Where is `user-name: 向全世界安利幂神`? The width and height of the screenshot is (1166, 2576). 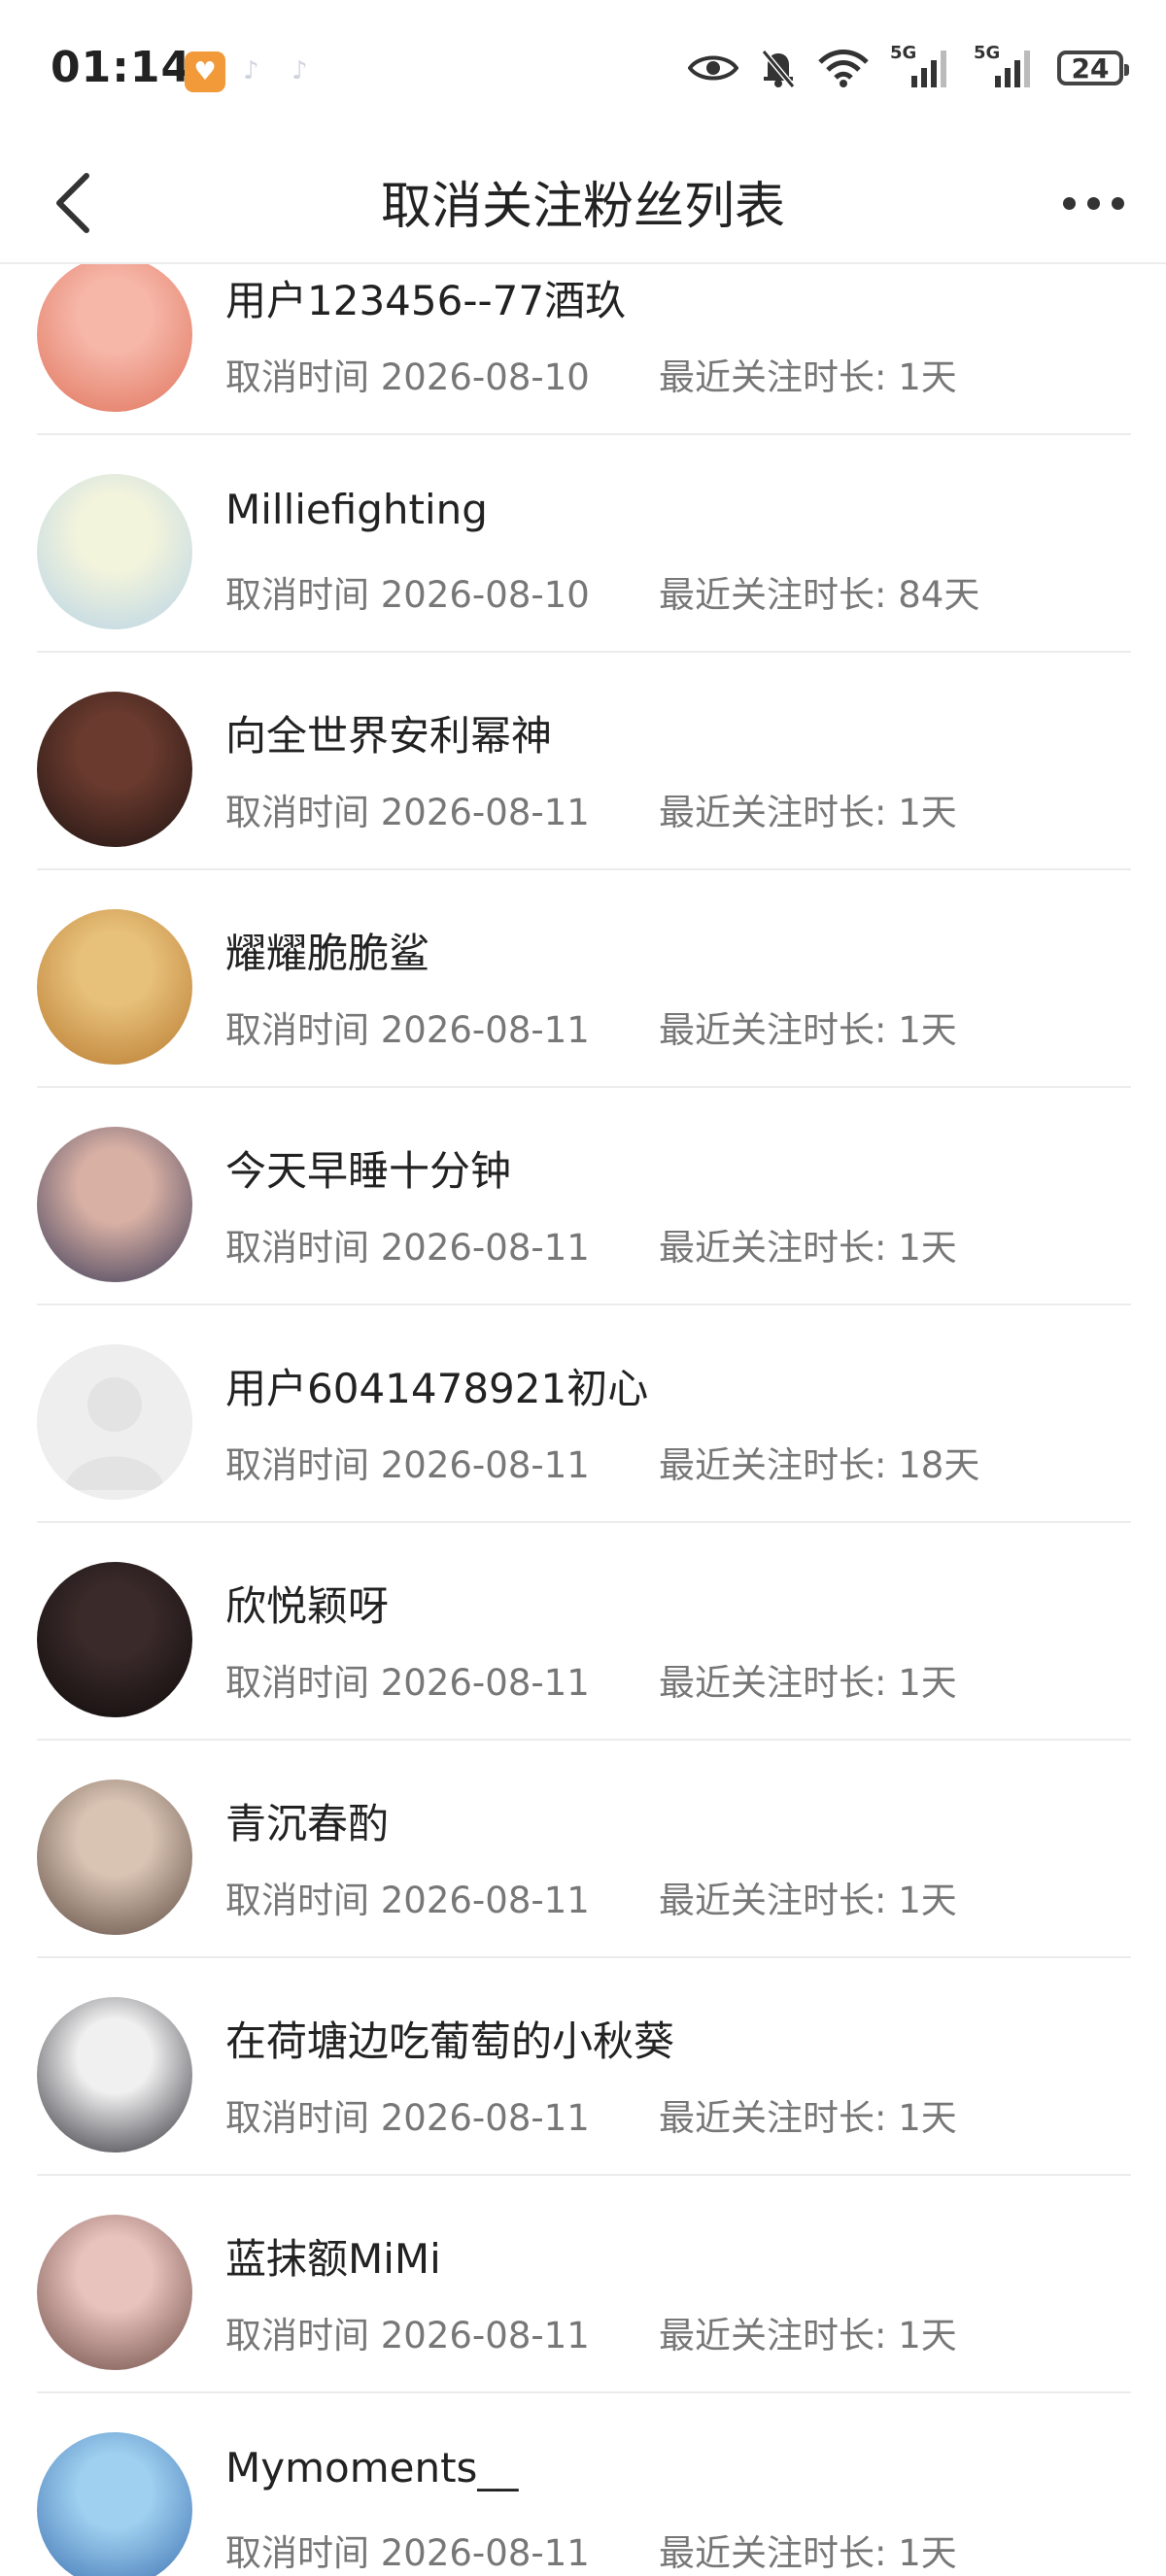
user-name: 向全世界安利幂神 is located at coordinates (388, 733).